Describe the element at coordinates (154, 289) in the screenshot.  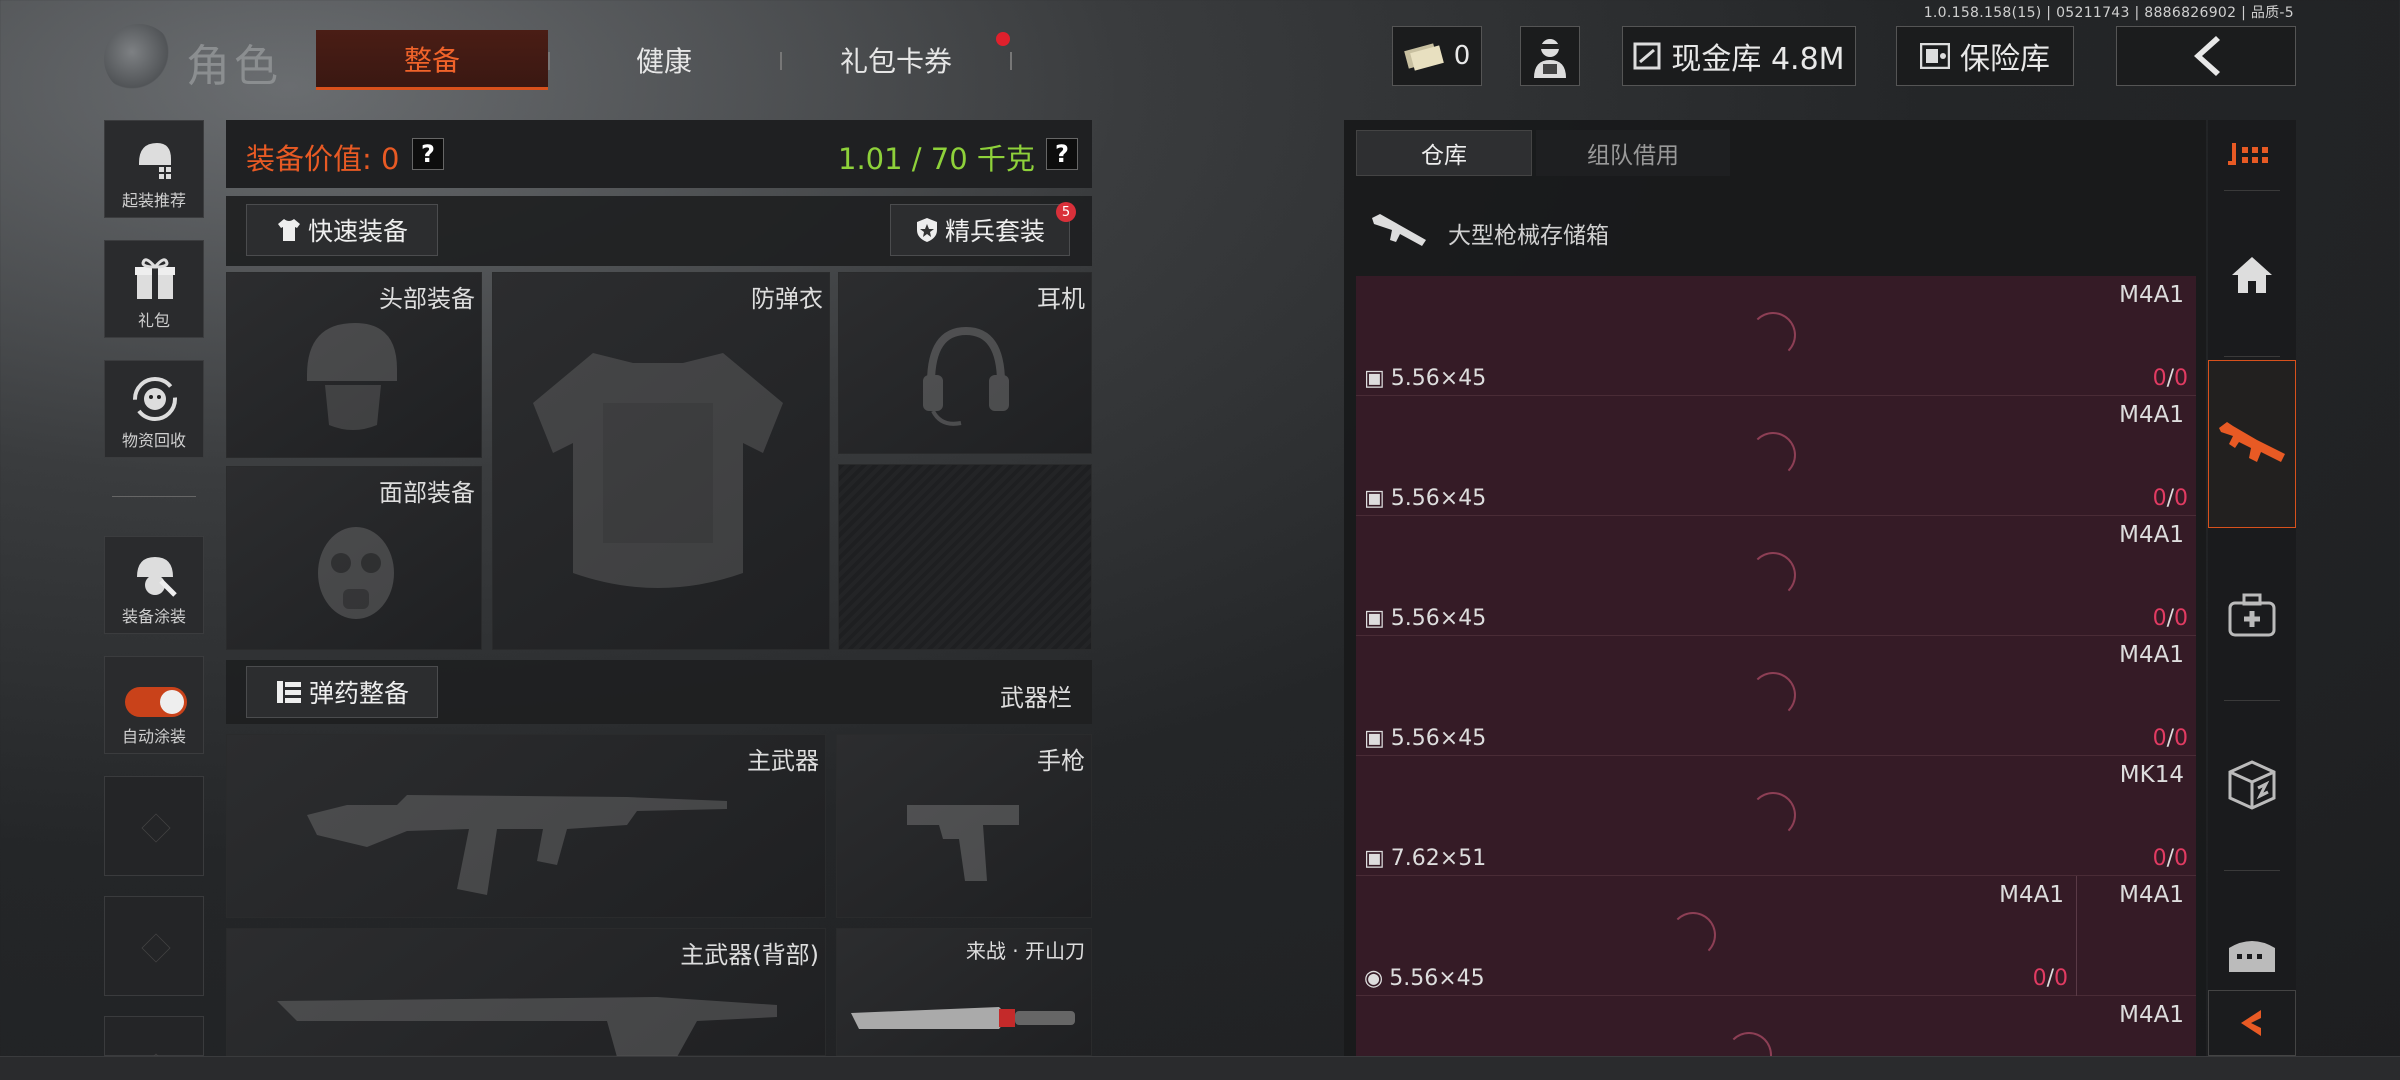
I see `gift-pack-button: 礼包` at that location.